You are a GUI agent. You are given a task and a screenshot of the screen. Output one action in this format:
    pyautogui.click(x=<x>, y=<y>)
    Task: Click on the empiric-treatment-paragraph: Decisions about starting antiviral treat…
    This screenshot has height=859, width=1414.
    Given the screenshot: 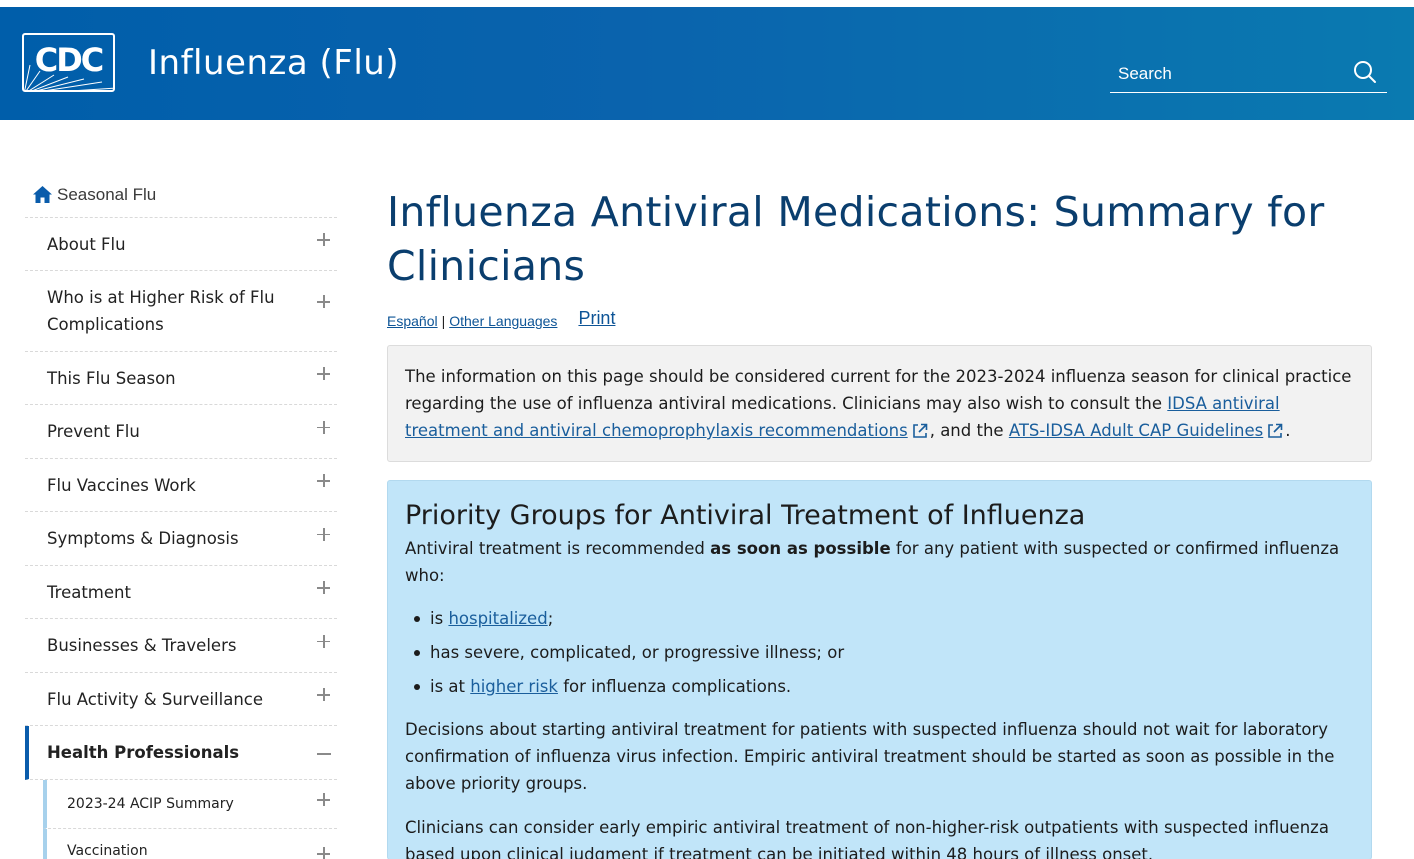 What is the action you would take?
    pyautogui.click(x=870, y=756)
    